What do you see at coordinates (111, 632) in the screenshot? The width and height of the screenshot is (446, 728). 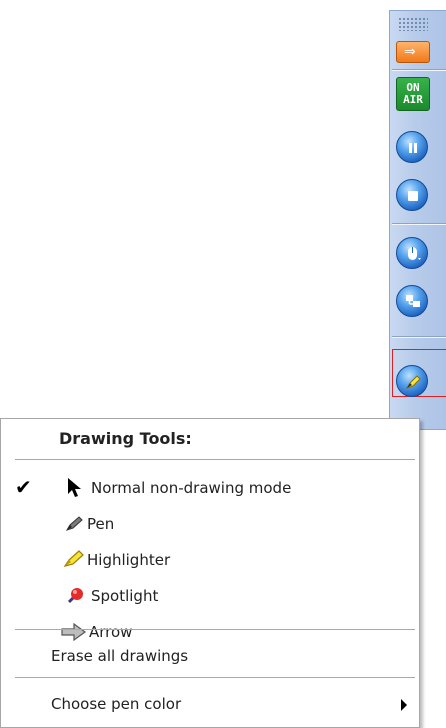 I see `menu-item-label: Arrow` at bounding box center [111, 632].